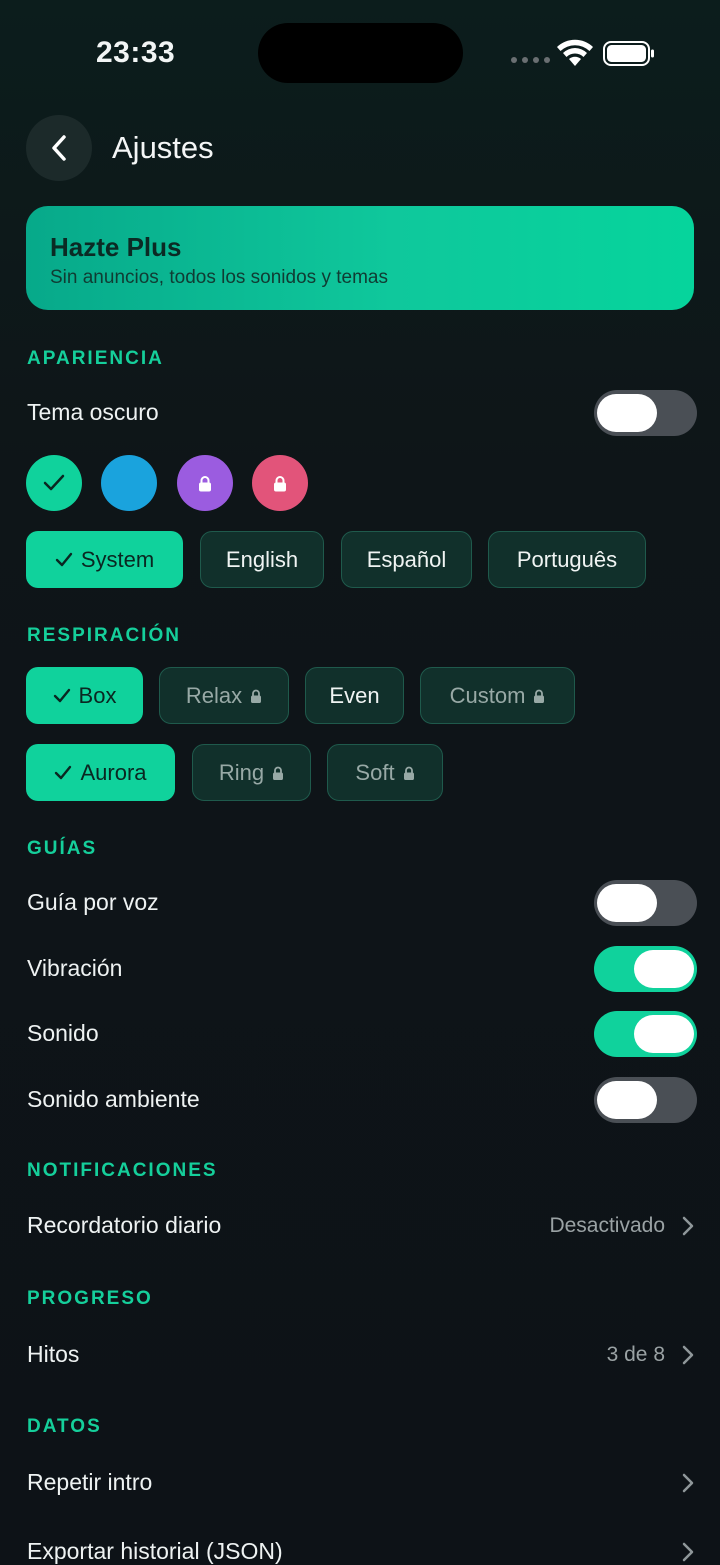 The image size is (720, 1565). I want to click on chip-label: Soft, so click(375, 772).